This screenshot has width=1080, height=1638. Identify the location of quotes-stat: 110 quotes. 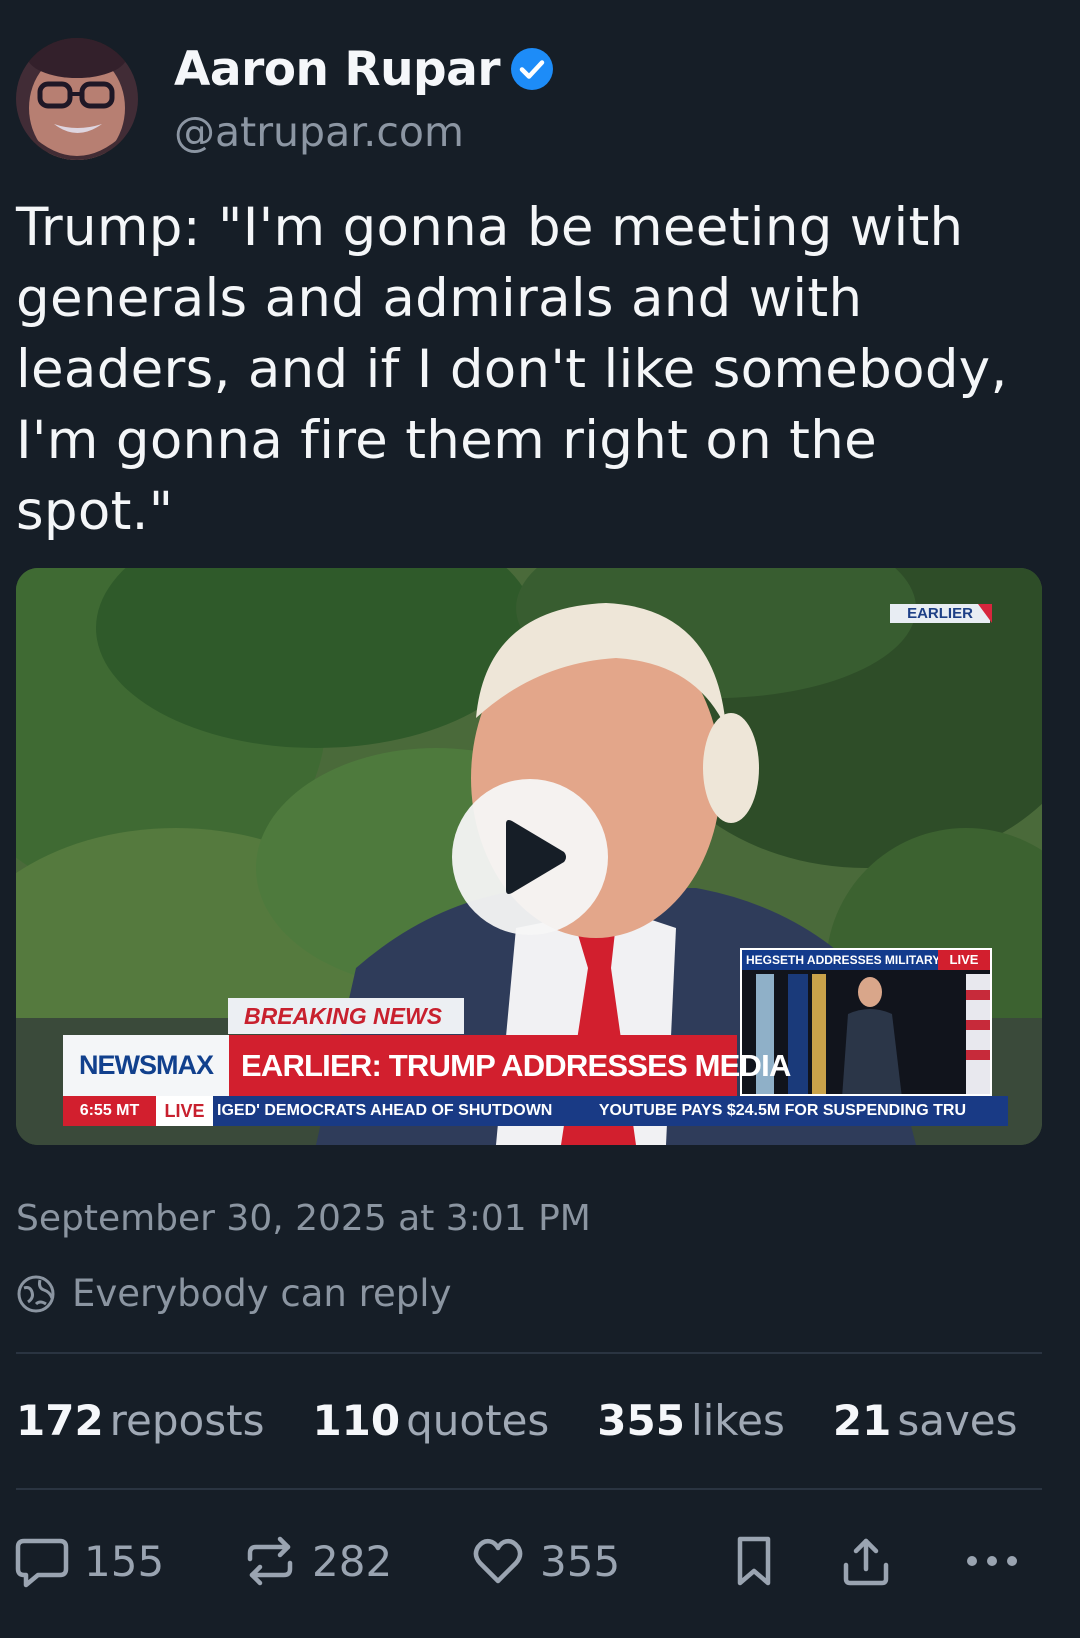
(430, 1420).